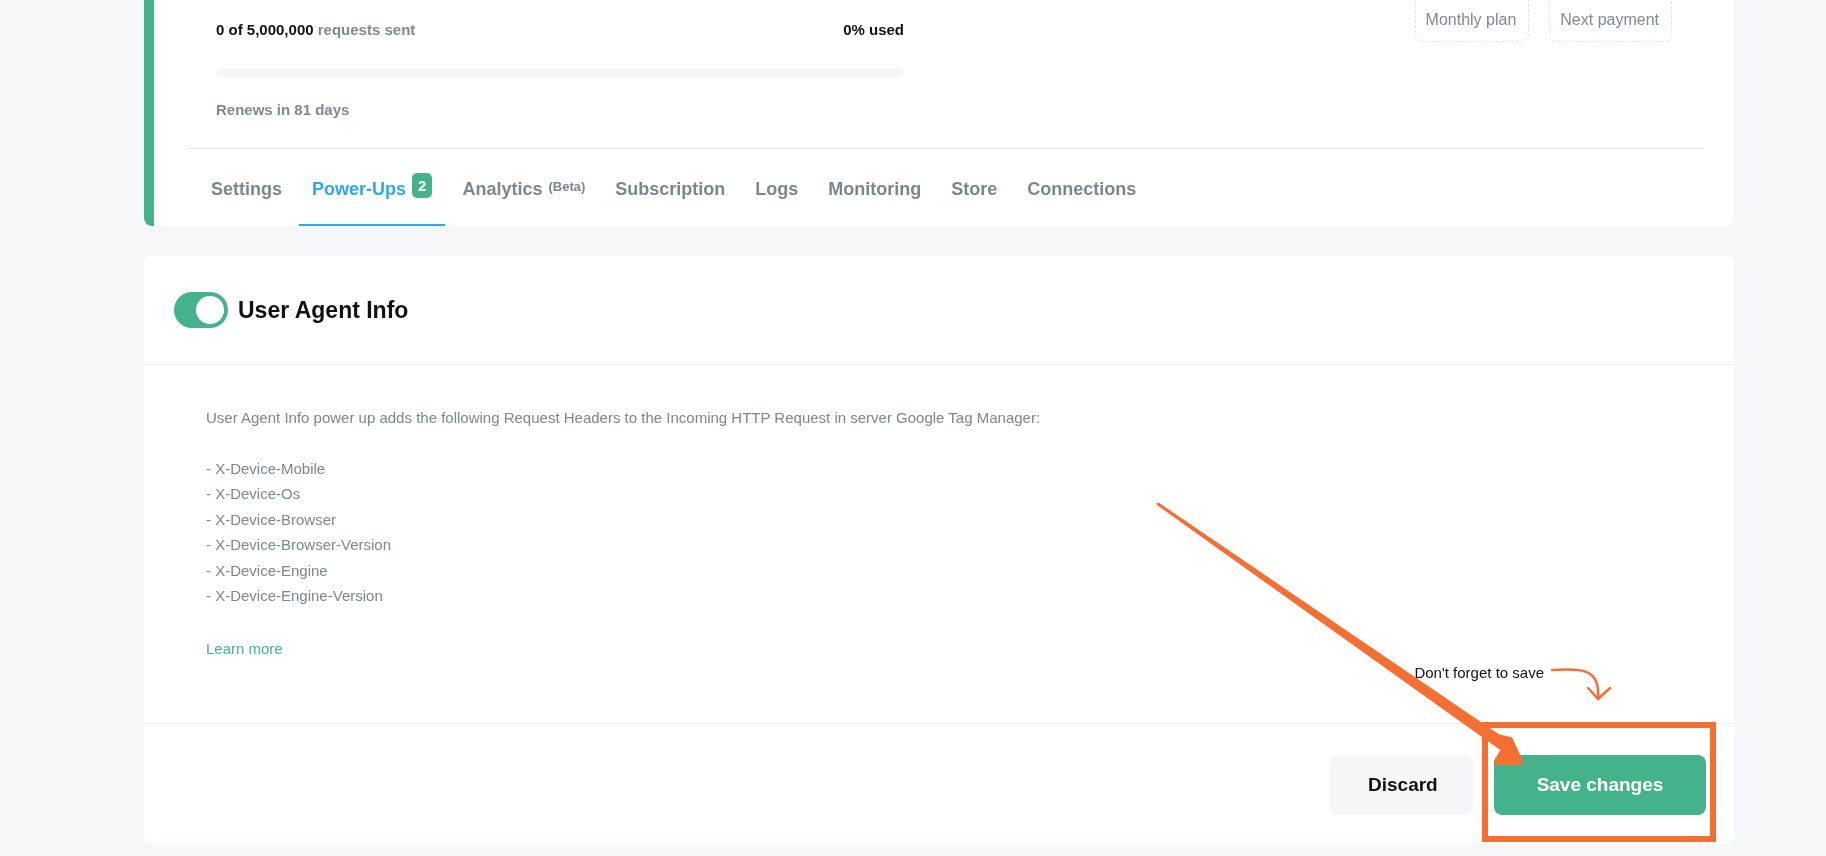 Image resolution: width=1826 pixels, height=856 pixels. Describe the element at coordinates (244, 648) in the screenshot. I see `learn-more-link: Learn more` at that location.